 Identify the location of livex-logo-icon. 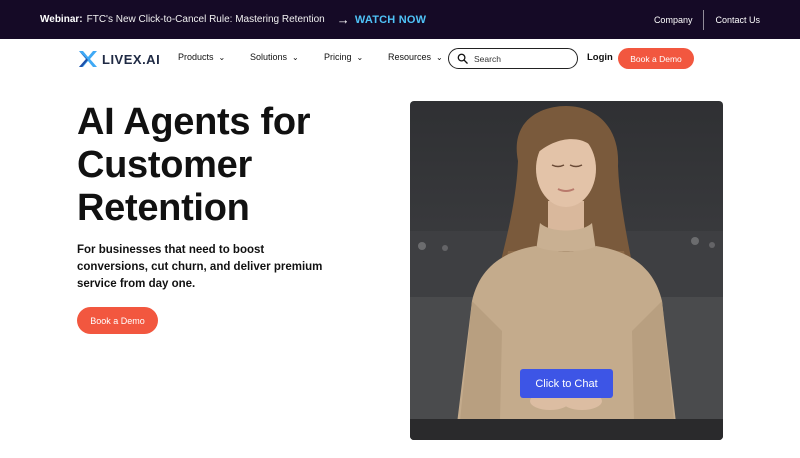
(88, 59).